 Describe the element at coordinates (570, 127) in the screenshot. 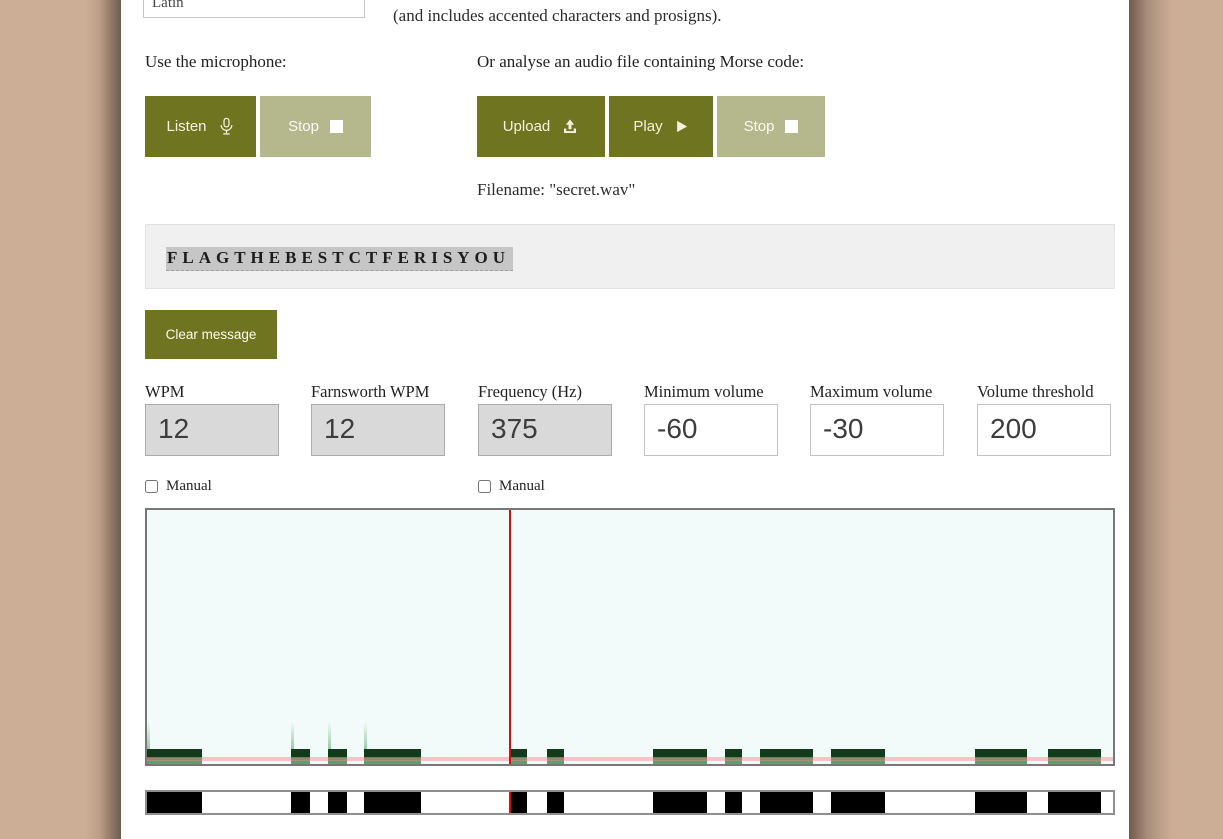

I see `upload-icon` at that location.